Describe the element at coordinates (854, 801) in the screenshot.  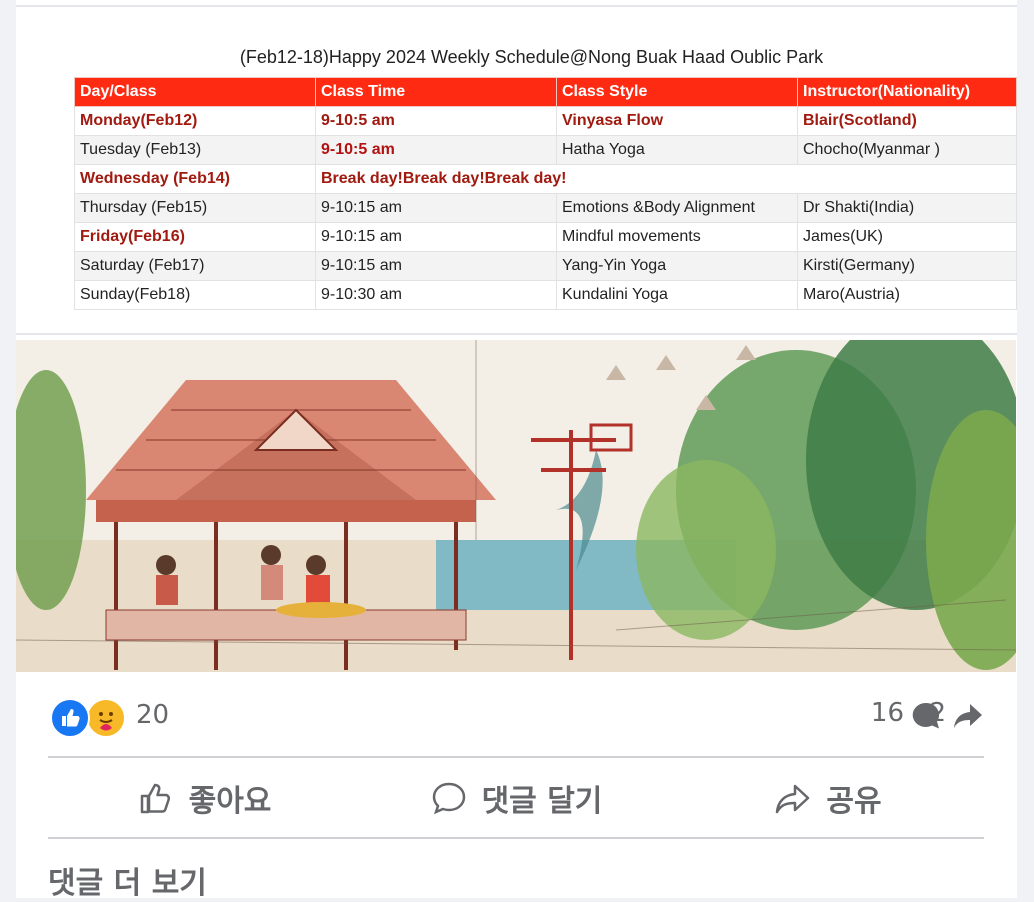
I see `share-label: 공유` at that location.